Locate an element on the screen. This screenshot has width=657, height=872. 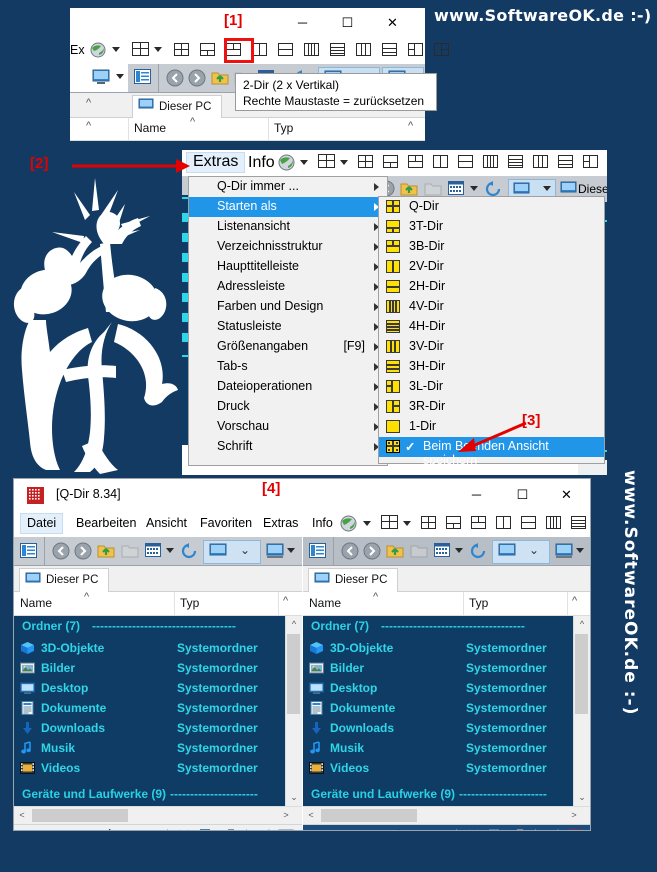
menu-extras: Extras is located at coordinates (216, 162).